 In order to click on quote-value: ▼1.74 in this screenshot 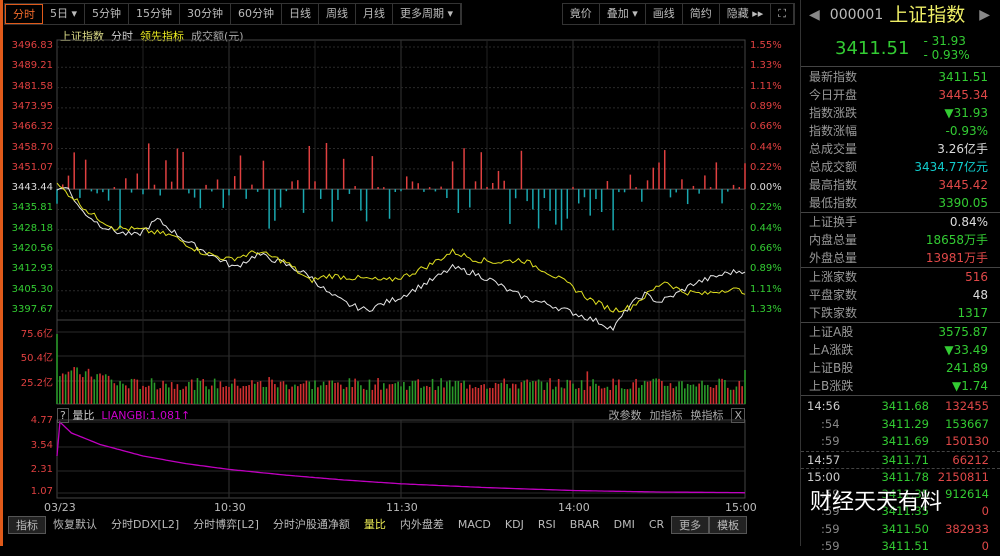, I will do `click(970, 386)`.